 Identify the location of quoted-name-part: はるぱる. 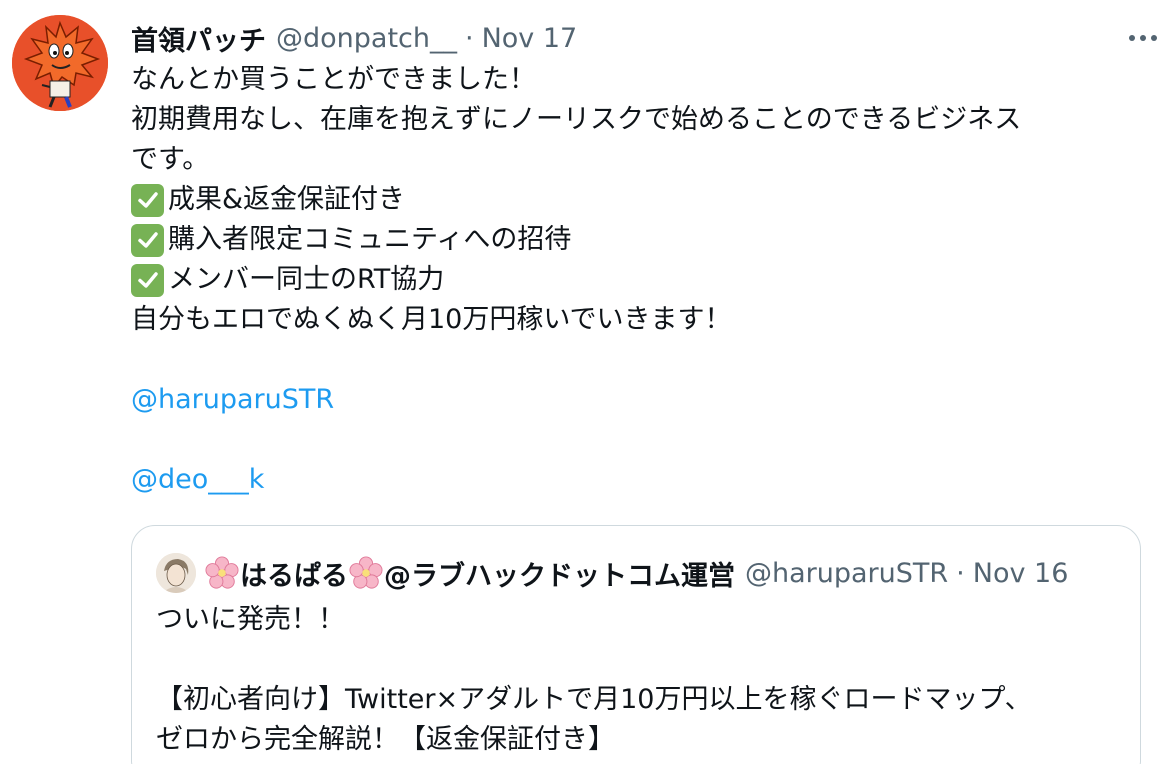
(294, 576).